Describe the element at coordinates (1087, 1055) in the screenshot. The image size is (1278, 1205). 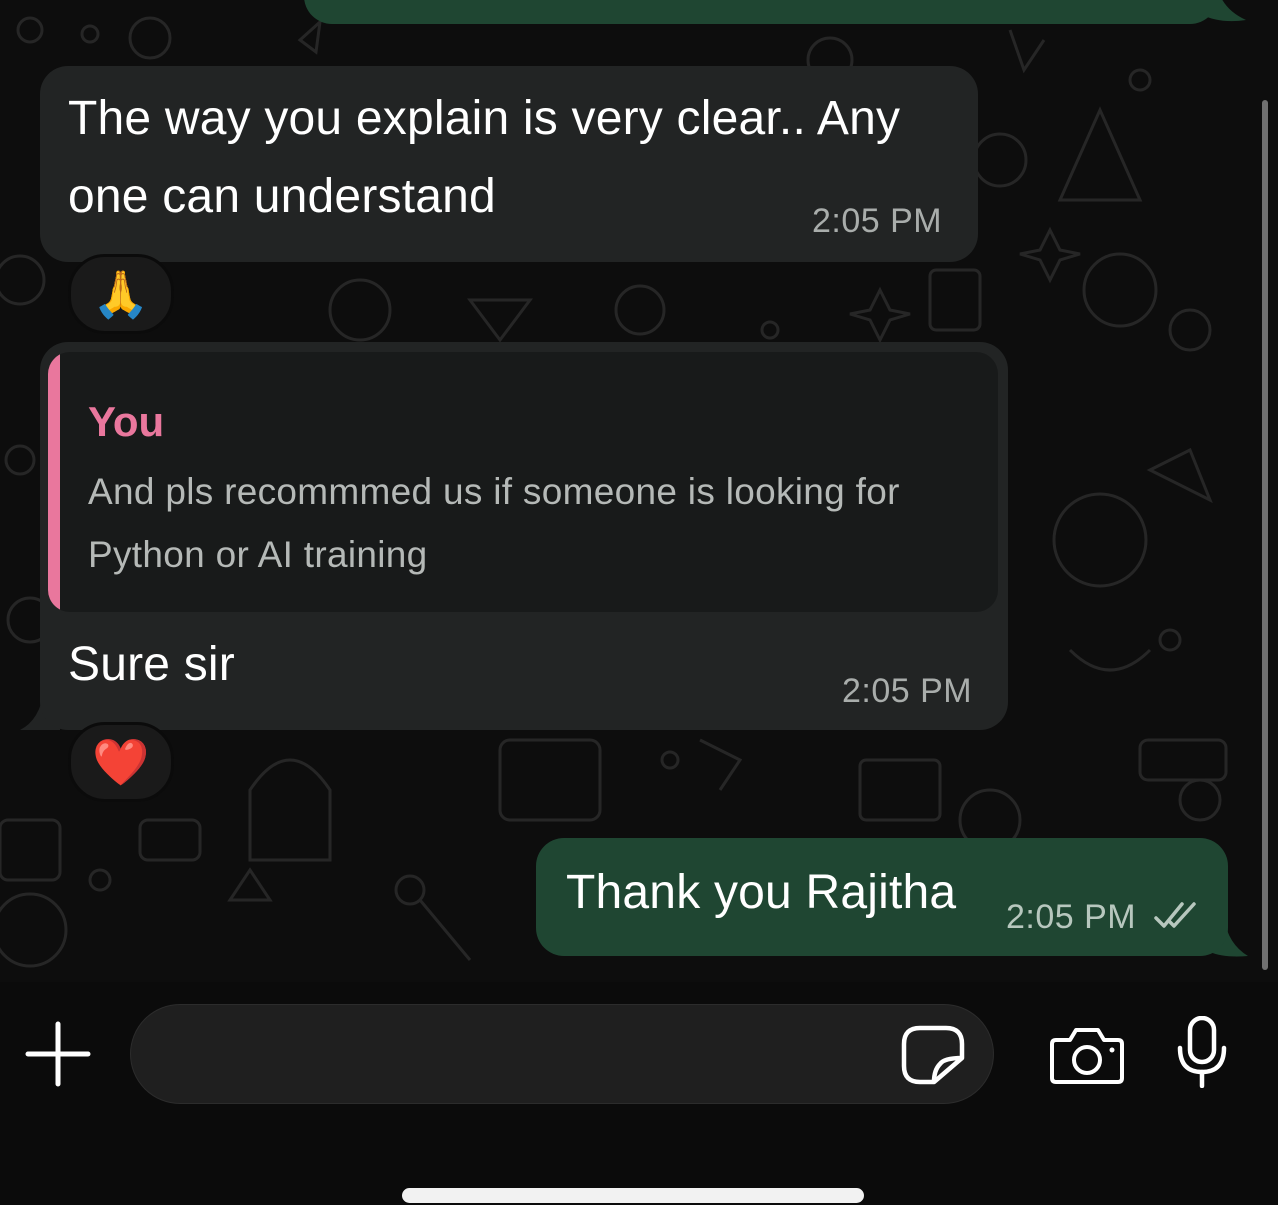
I see `camera-icon` at that location.